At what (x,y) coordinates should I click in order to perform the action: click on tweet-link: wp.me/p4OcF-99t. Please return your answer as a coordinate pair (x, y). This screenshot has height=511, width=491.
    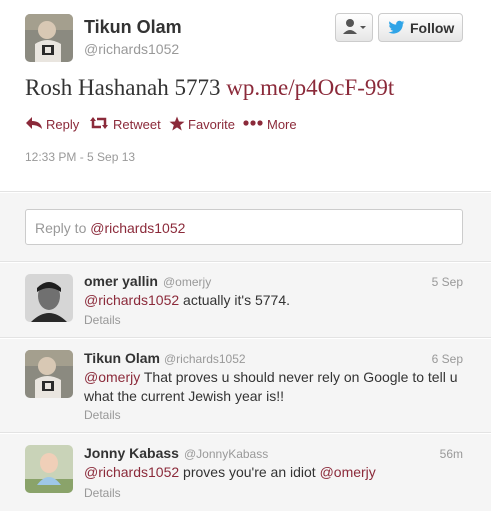
    Looking at the image, I should click on (310, 87).